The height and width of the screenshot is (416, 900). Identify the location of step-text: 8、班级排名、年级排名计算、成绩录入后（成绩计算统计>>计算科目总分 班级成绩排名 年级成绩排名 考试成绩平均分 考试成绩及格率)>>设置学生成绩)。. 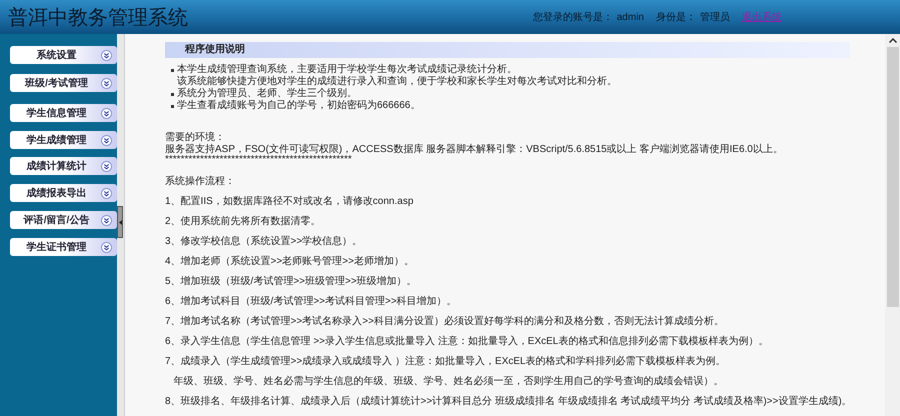
(509, 402).